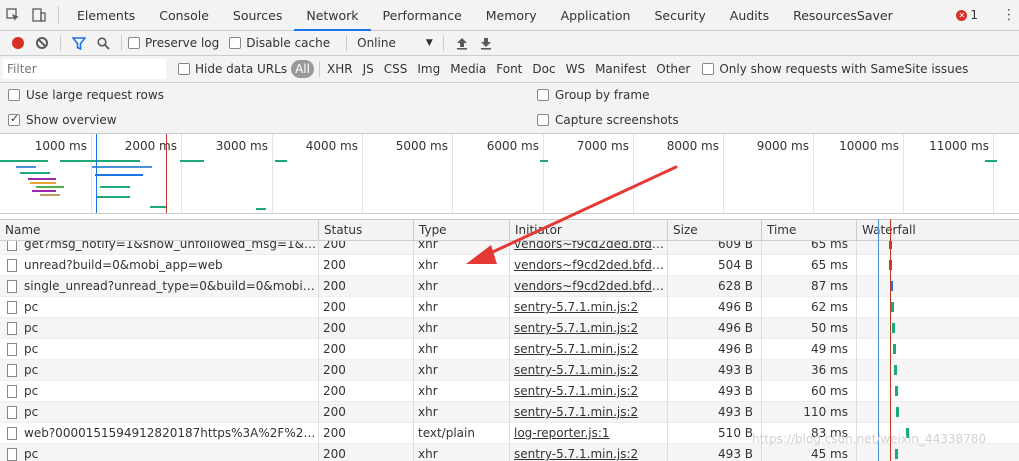 This screenshot has height=461, width=1019. What do you see at coordinates (96, 173) in the screenshot?
I see `domcontentloaded-marker` at bounding box center [96, 173].